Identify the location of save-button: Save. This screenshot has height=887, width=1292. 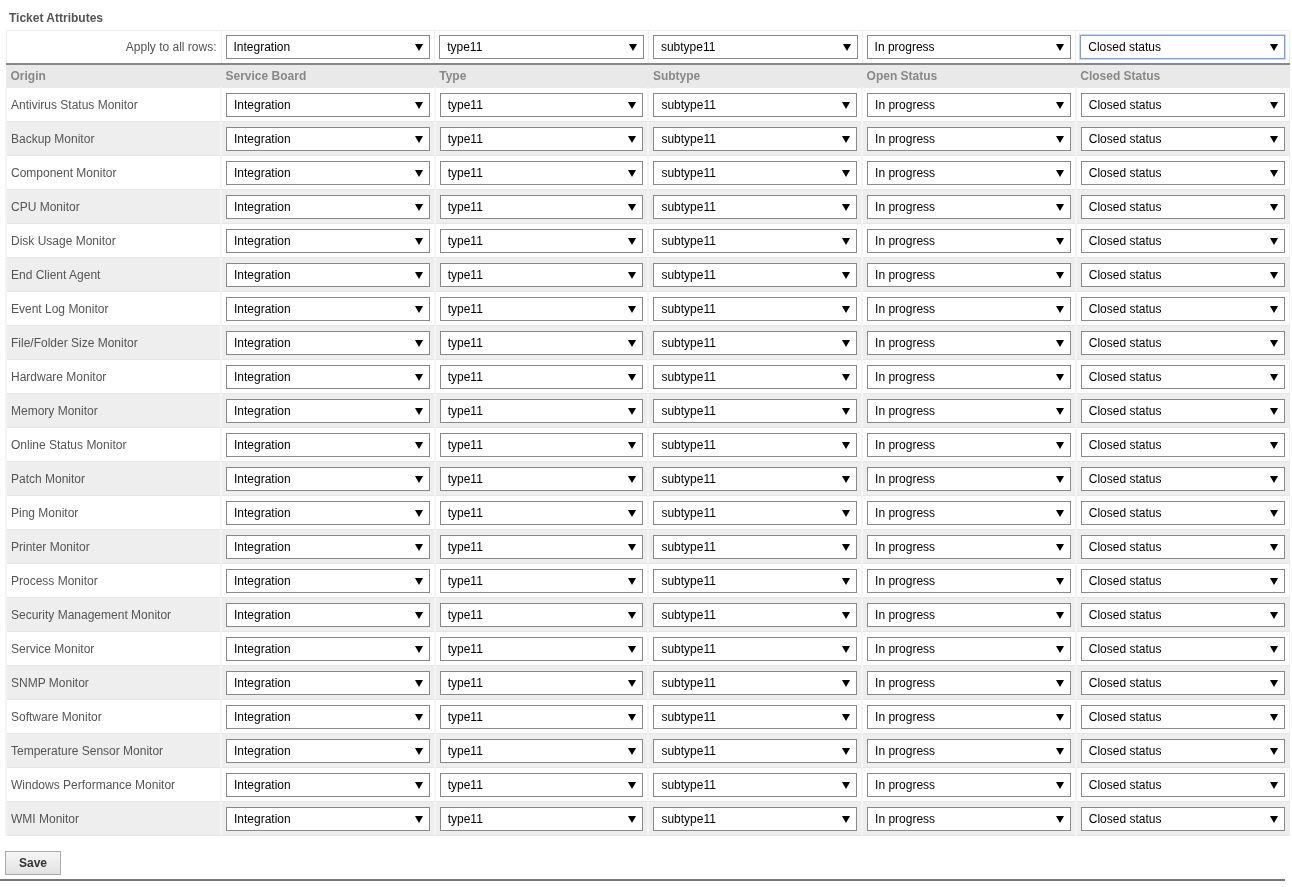
(33, 863).